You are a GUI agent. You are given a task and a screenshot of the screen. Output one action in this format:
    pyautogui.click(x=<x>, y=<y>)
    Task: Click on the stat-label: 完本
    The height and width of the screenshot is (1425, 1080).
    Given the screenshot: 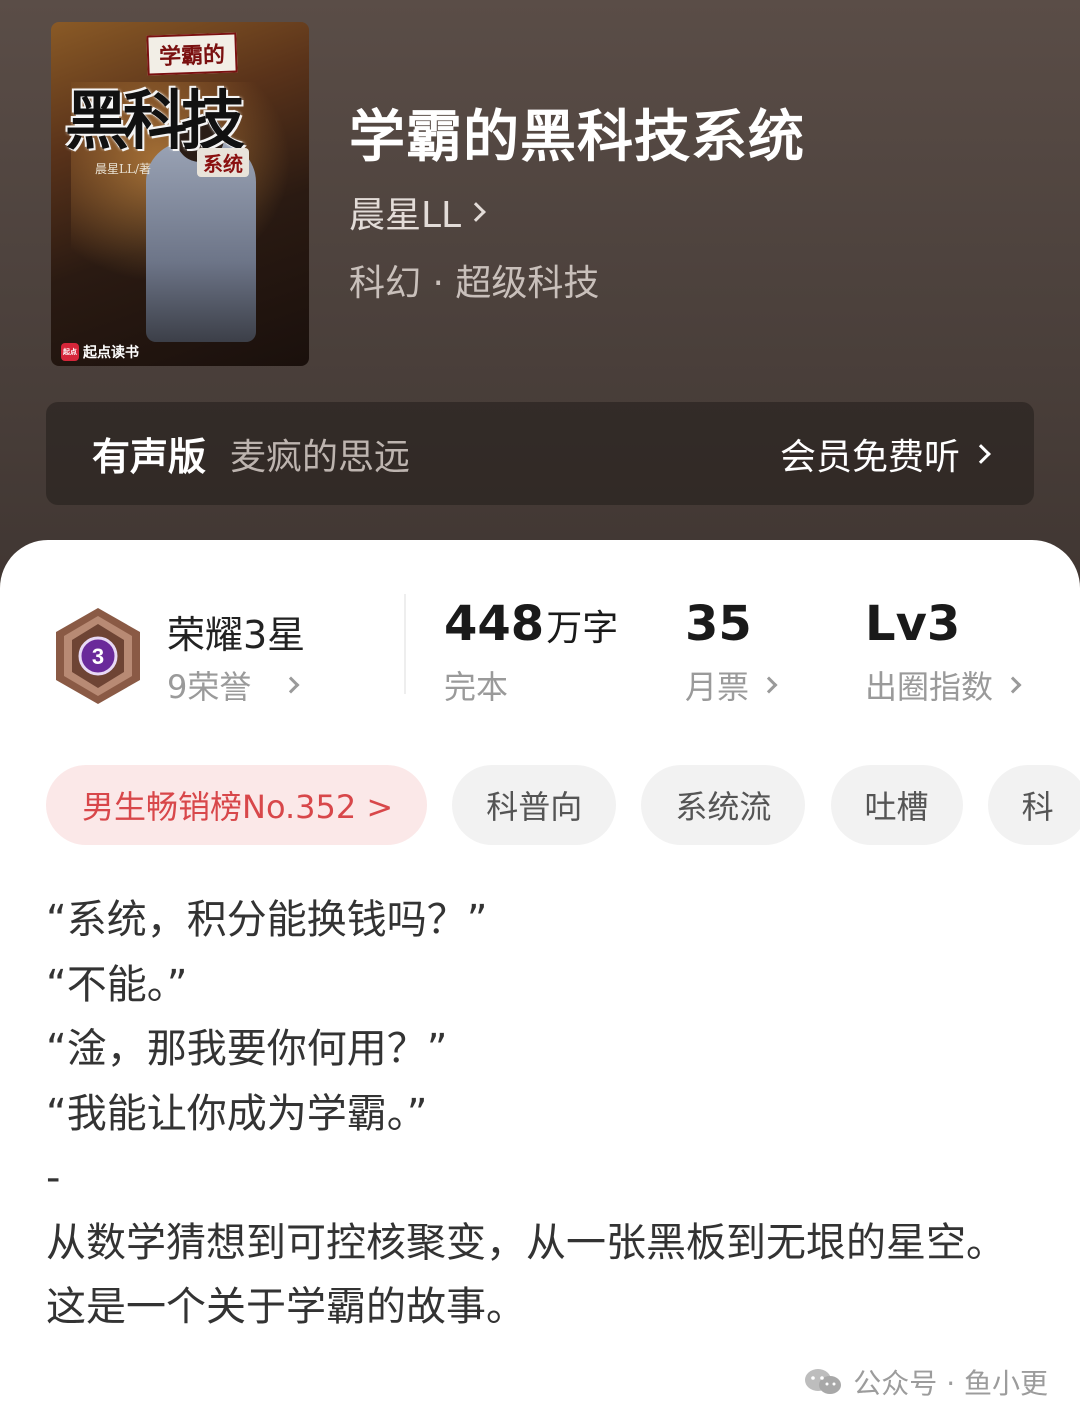 What is the action you would take?
    pyautogui.click(x=476, y=687)
    